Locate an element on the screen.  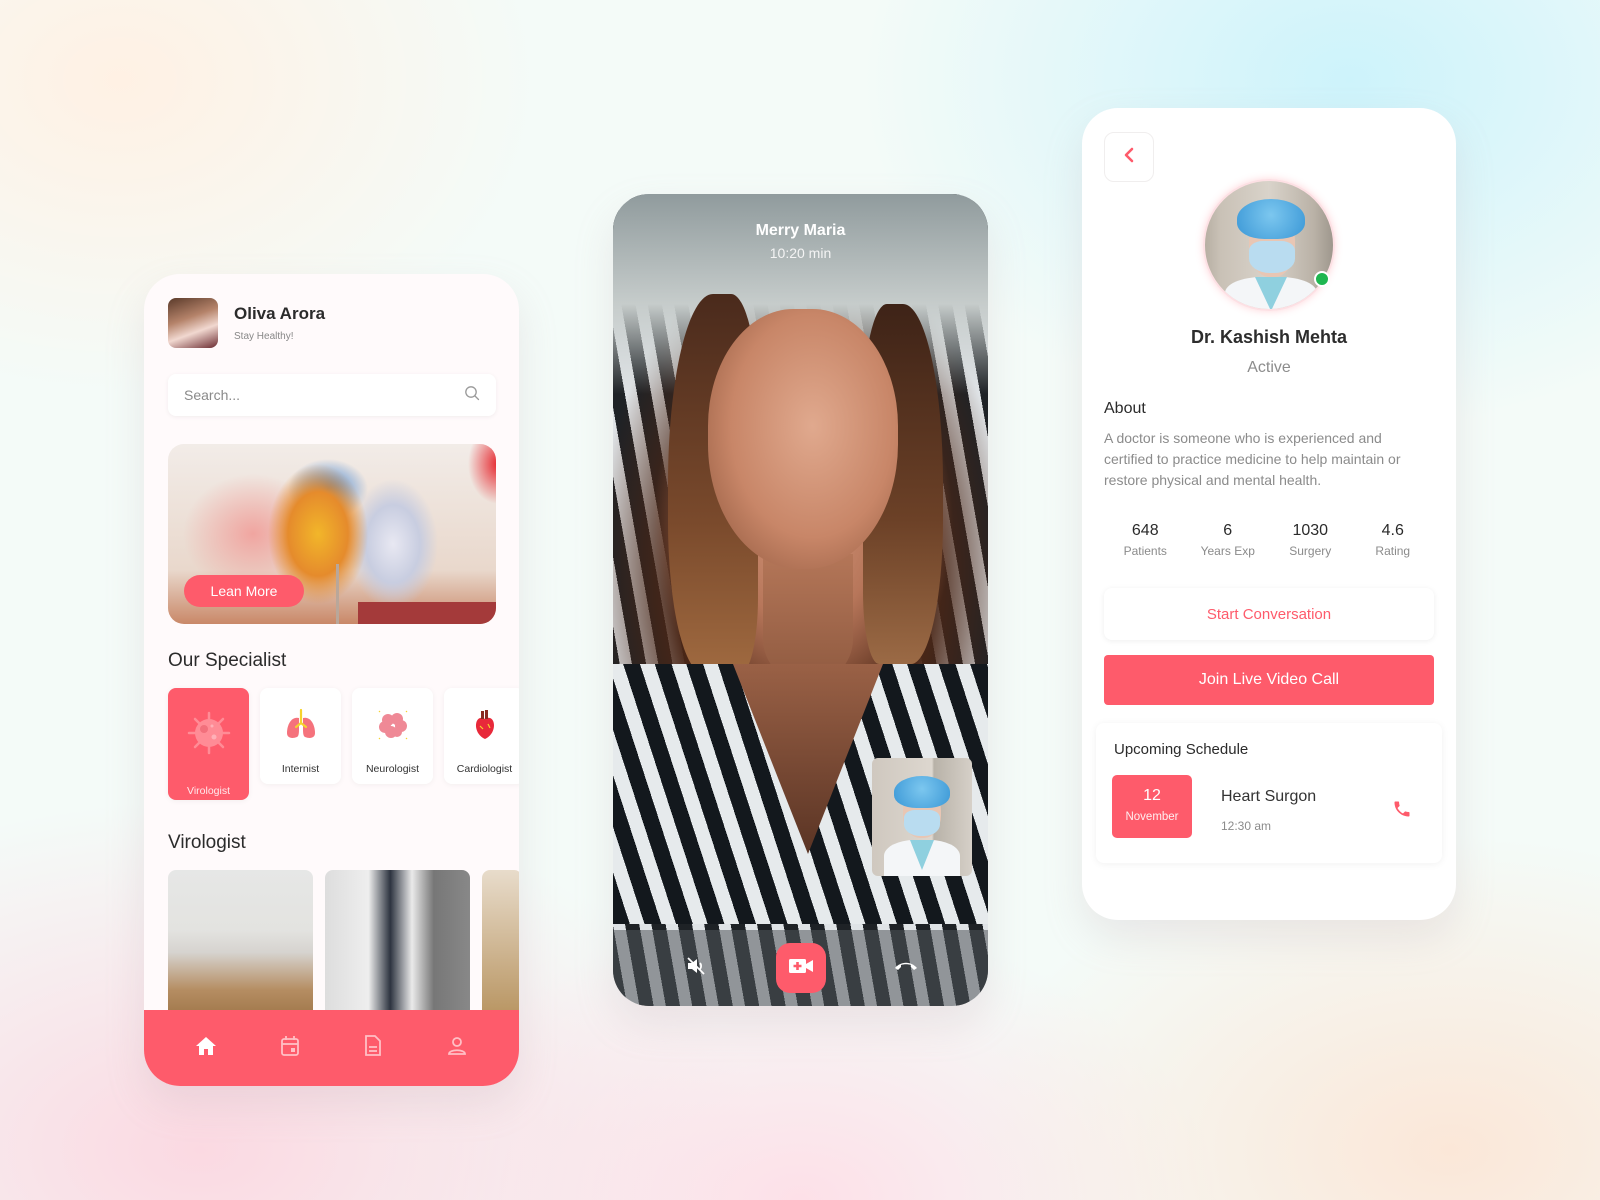
tab-home is located at coordinates (206, 1048).